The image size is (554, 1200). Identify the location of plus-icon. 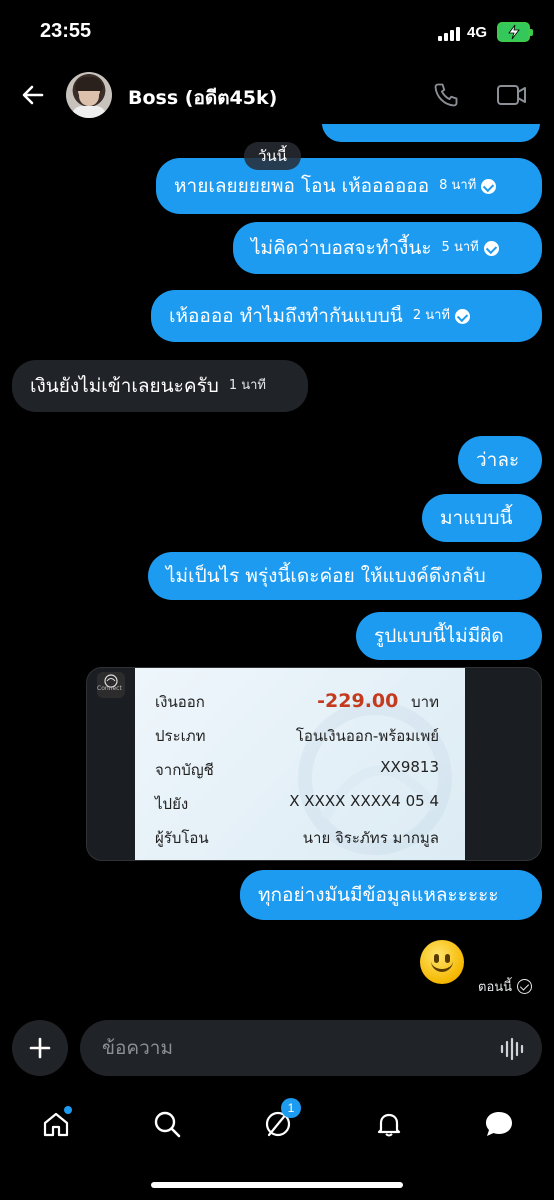
(40, 1048).